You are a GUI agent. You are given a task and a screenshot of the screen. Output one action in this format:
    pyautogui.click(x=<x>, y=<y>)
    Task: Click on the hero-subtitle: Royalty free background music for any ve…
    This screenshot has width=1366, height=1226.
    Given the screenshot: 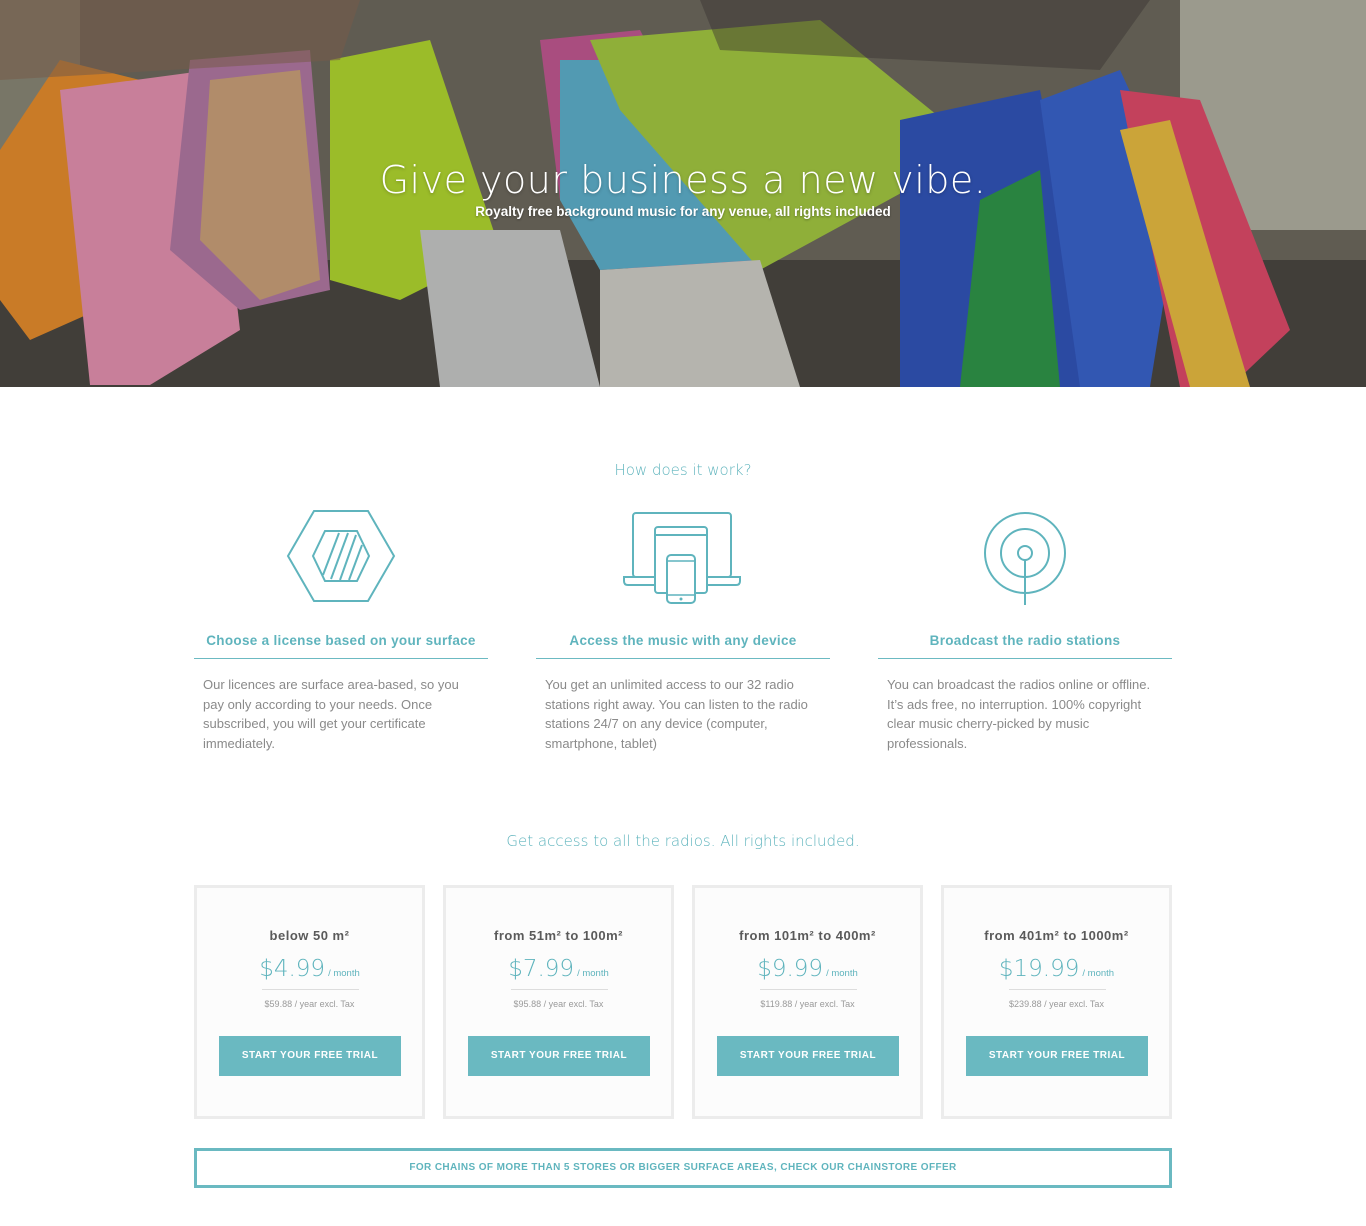 What is the action you would take?
    pyautogui.click(x=683, y=211)
    